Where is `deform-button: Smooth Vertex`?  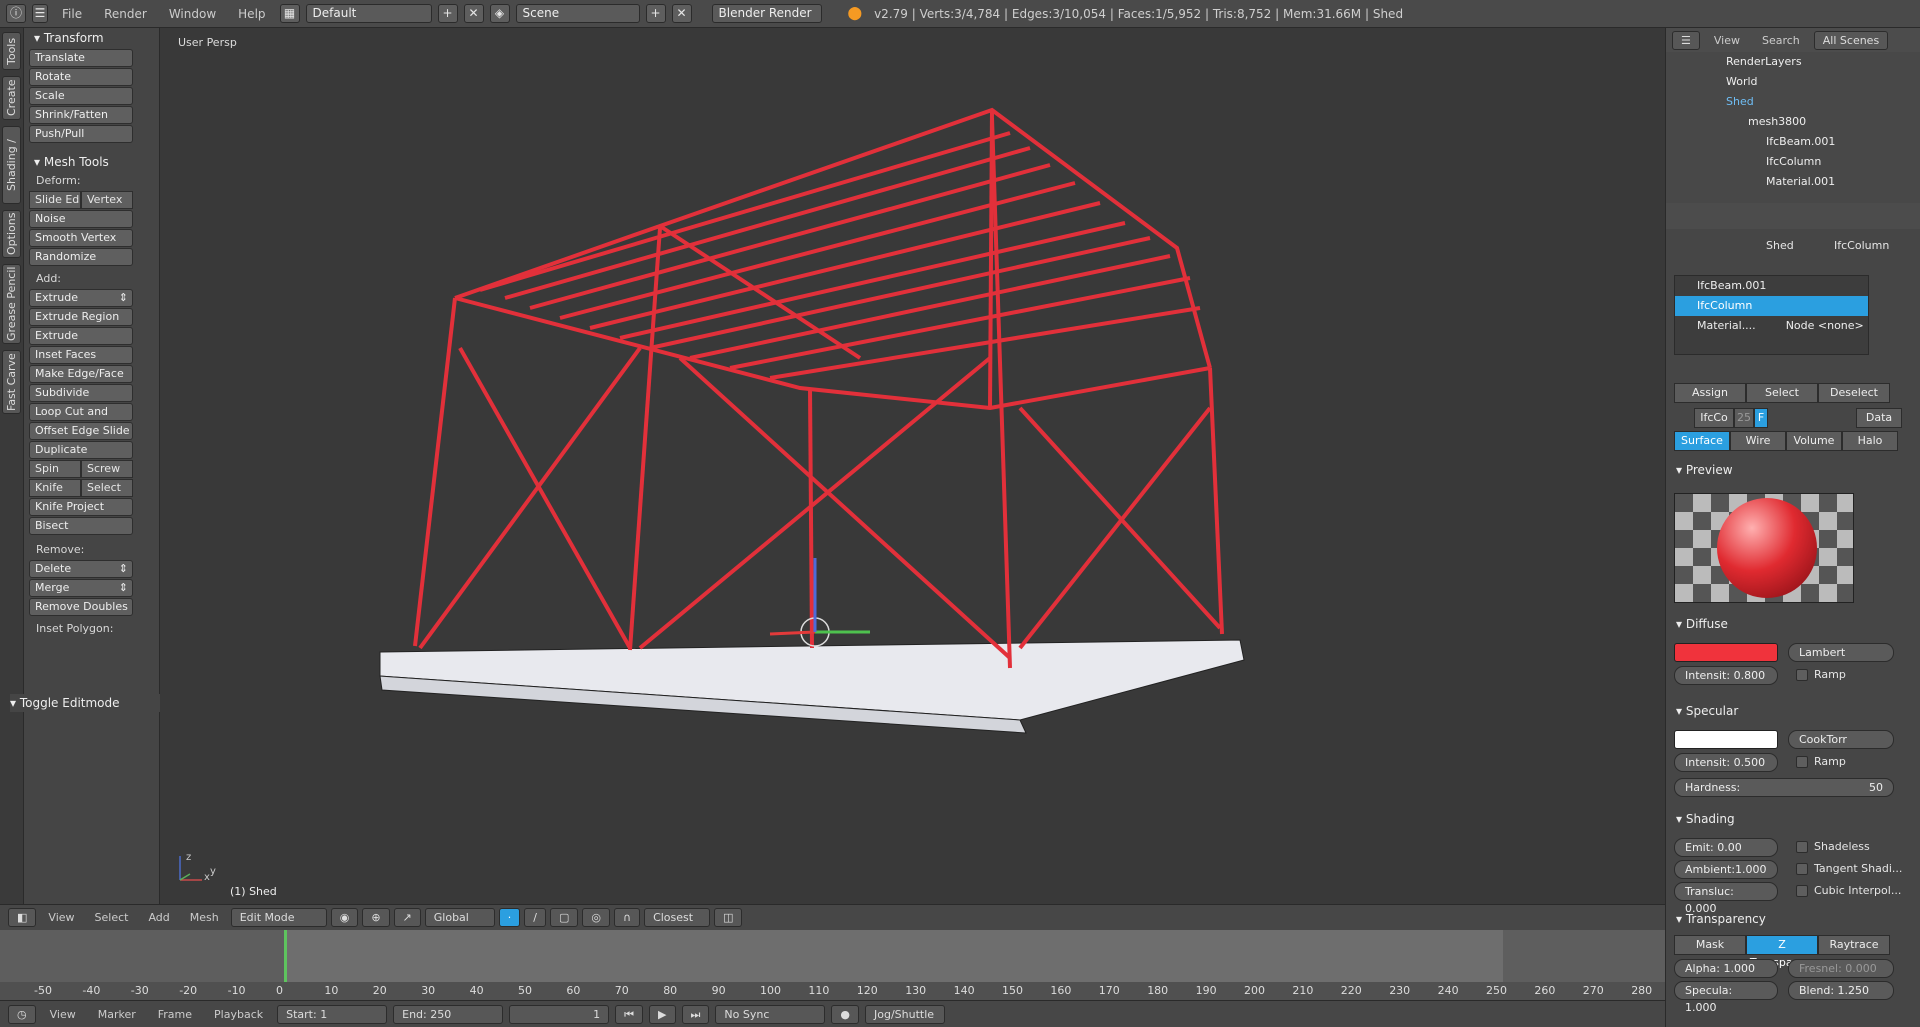 deform-button: Smooth Vertex is located at coordinates (81, 238).